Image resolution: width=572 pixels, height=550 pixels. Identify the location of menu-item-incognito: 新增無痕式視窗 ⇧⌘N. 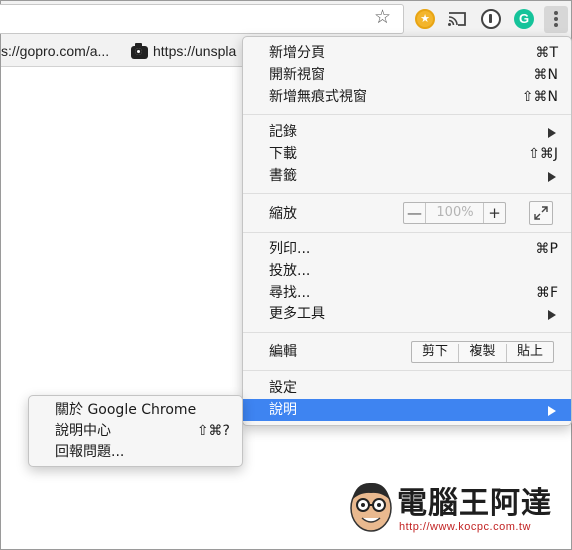
(407, 97).